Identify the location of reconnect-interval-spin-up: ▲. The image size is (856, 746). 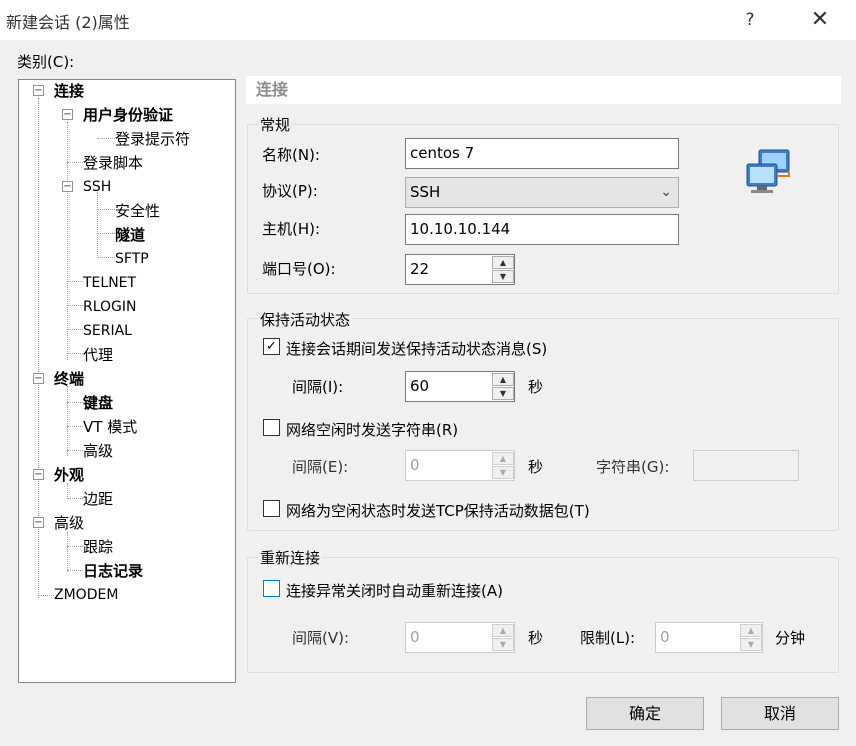
(503, 630).